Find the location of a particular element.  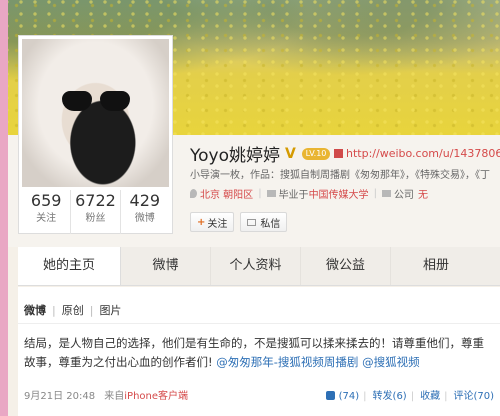

filter-photos: 图片 is located at coordinates (110, 310).